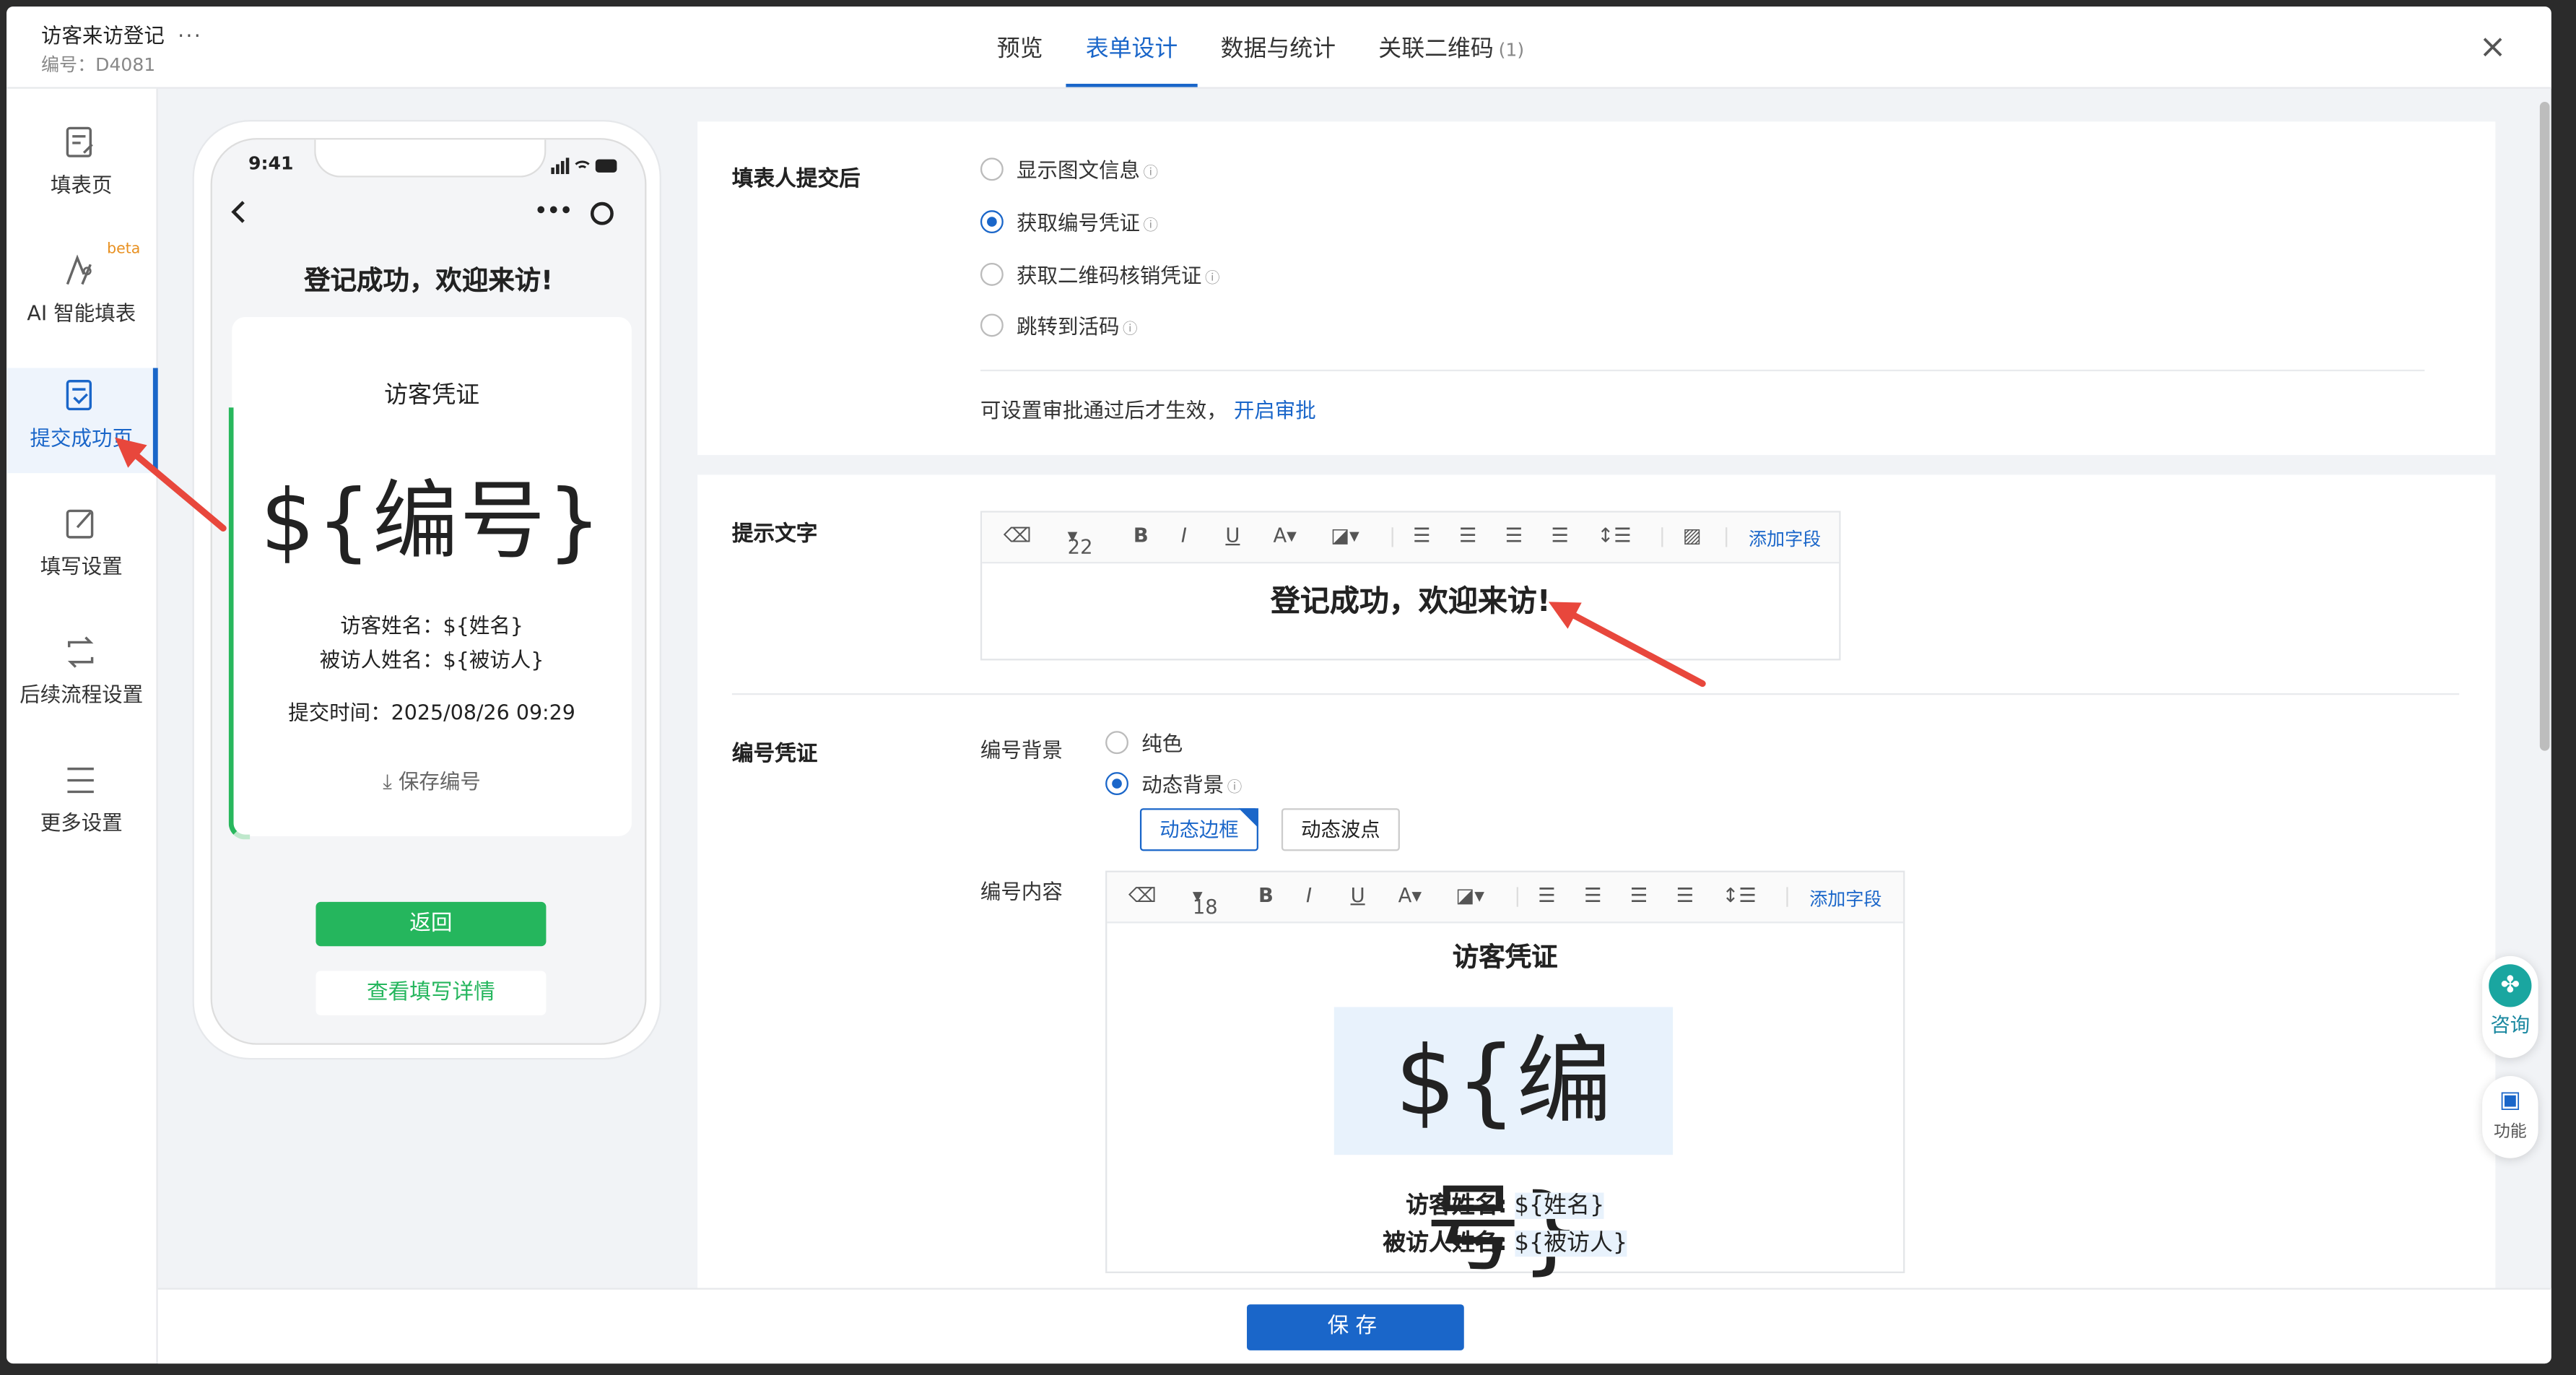 The image size is (2576, 1375). I want to click on sidebar-item-form-page: 填表页, so click(81, 168).